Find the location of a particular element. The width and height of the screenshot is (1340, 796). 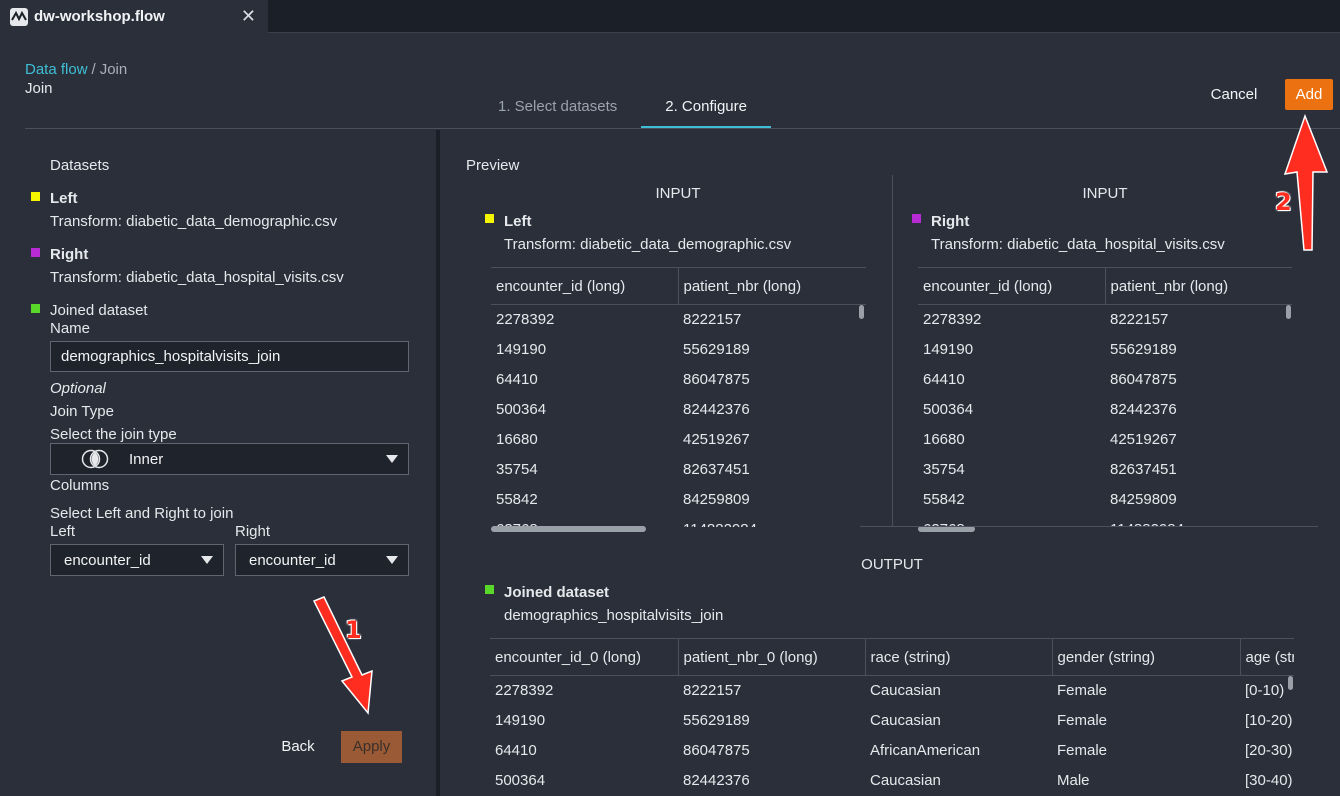

table-cell: [30-40) is located at coordinates (1269, 780).